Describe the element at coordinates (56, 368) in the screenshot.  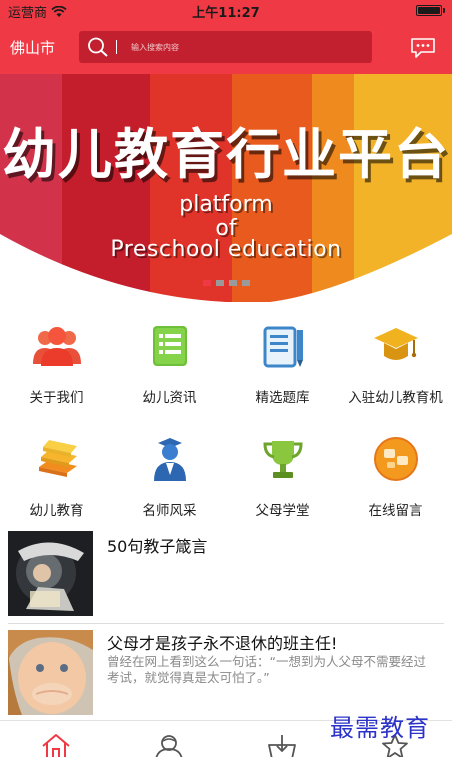
I see `menu-item-about-us: 关于我们` at that location.